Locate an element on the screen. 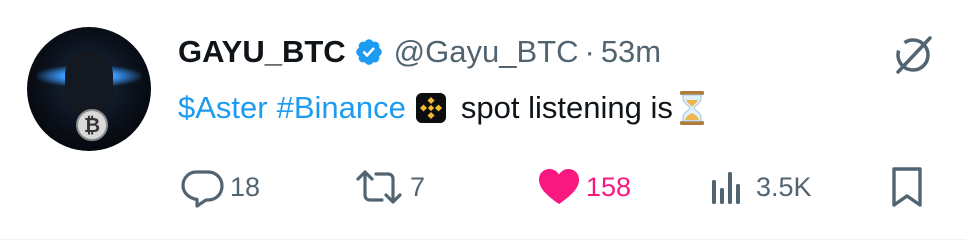  tweet-text: $Aster #Binance spot listening is is located at coordinates (442, 108).